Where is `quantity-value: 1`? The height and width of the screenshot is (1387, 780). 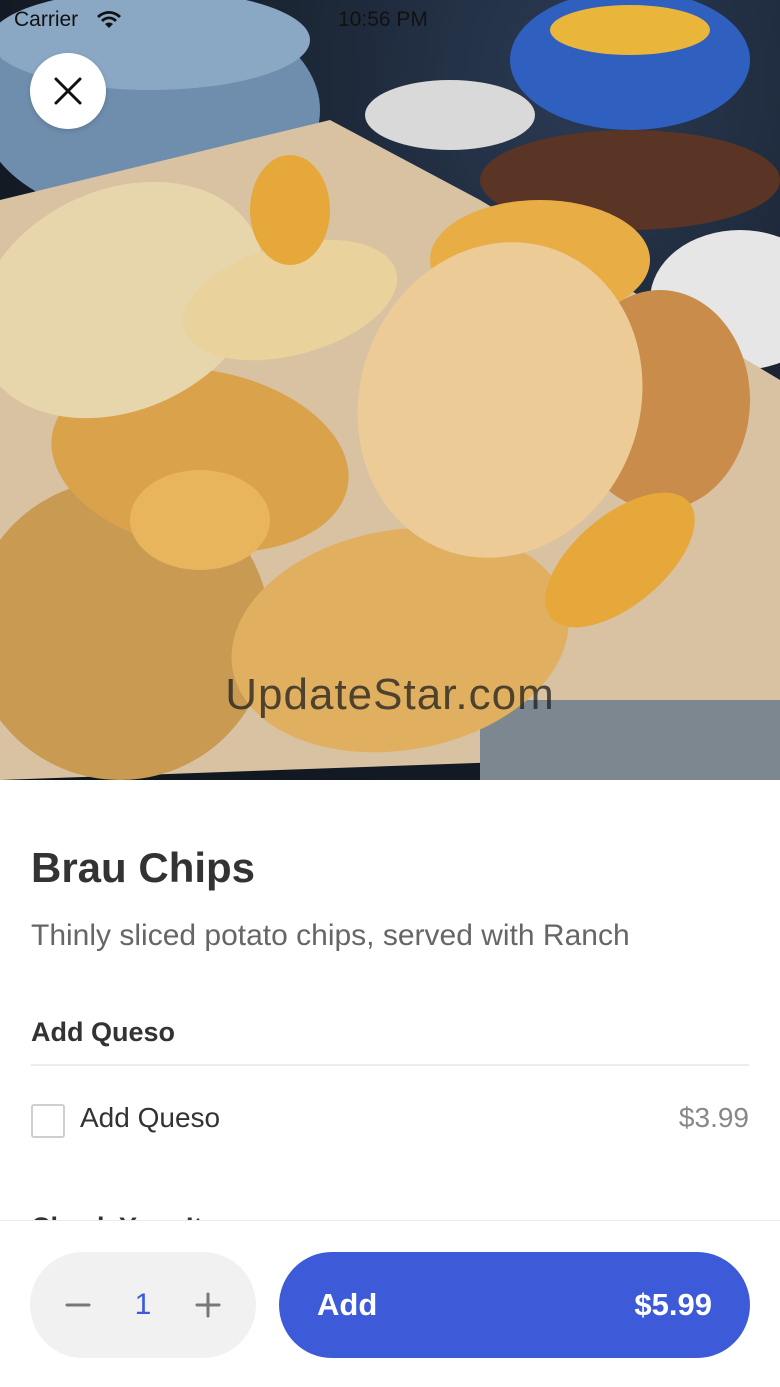
quantity-value: 1 is located at coordinates (143, 1304).